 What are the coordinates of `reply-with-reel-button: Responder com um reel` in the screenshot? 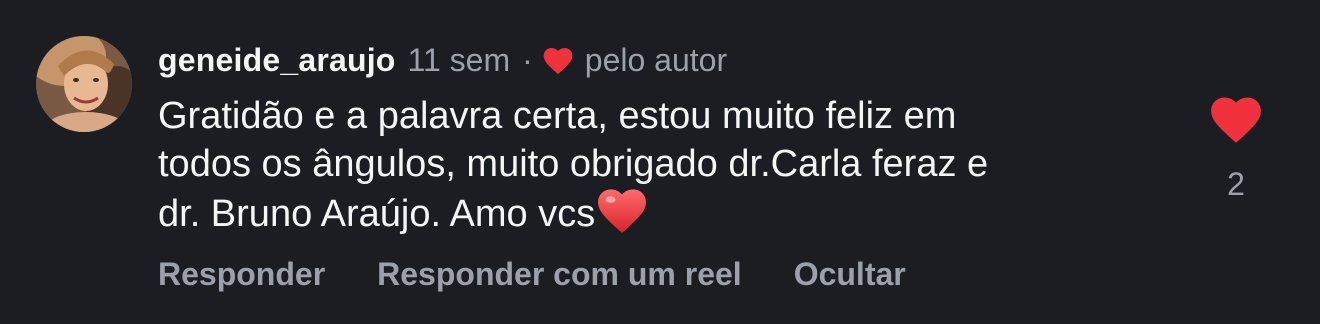 It's located at (559, 274).